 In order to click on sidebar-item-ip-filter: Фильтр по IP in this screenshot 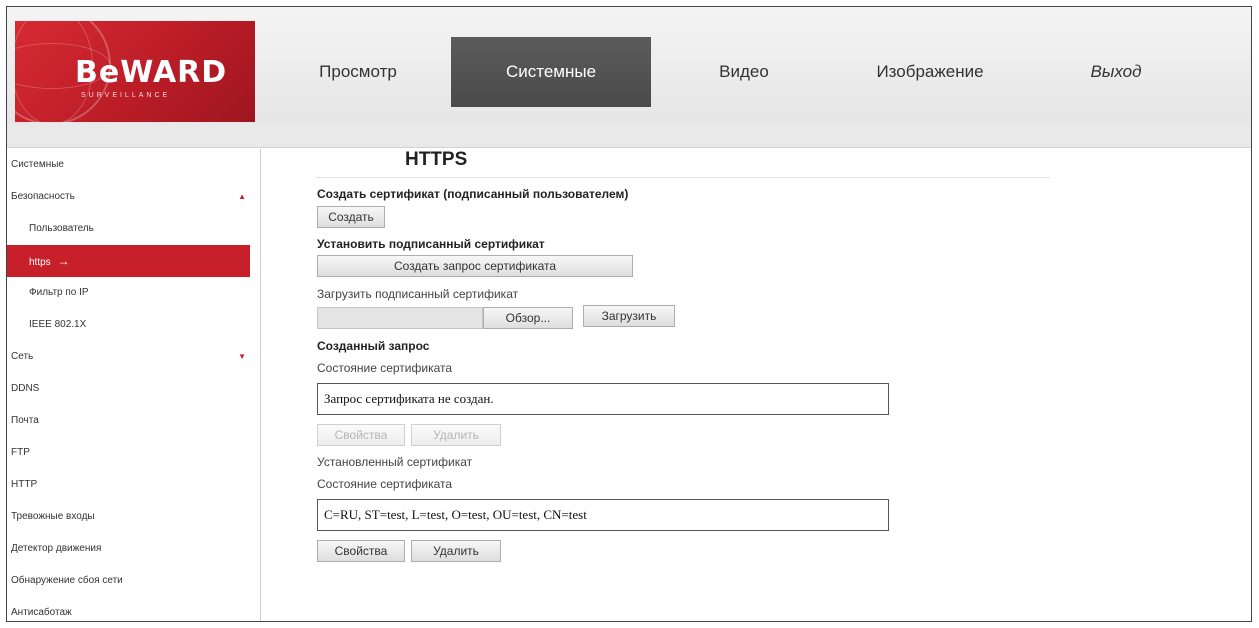, I will do `click(133, 293)`.